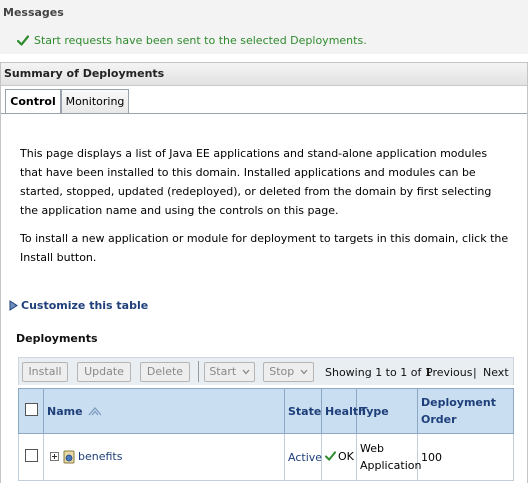  Describe the element at coordinates (303, 457) in the screenshot. I see `state-cell: Active` at that location.